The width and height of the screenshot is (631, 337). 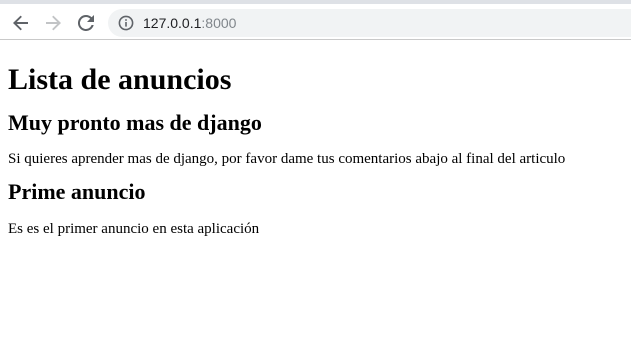 I want to click on url-text: 127.0.0.1:8000, so click(x=189, y=23).